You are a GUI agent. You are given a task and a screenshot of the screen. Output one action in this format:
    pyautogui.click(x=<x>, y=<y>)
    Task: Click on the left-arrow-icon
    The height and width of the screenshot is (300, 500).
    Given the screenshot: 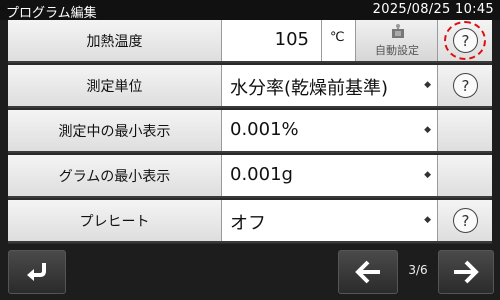 What is the action you would take?
    pyautogui.click(x=367, y=272)
    